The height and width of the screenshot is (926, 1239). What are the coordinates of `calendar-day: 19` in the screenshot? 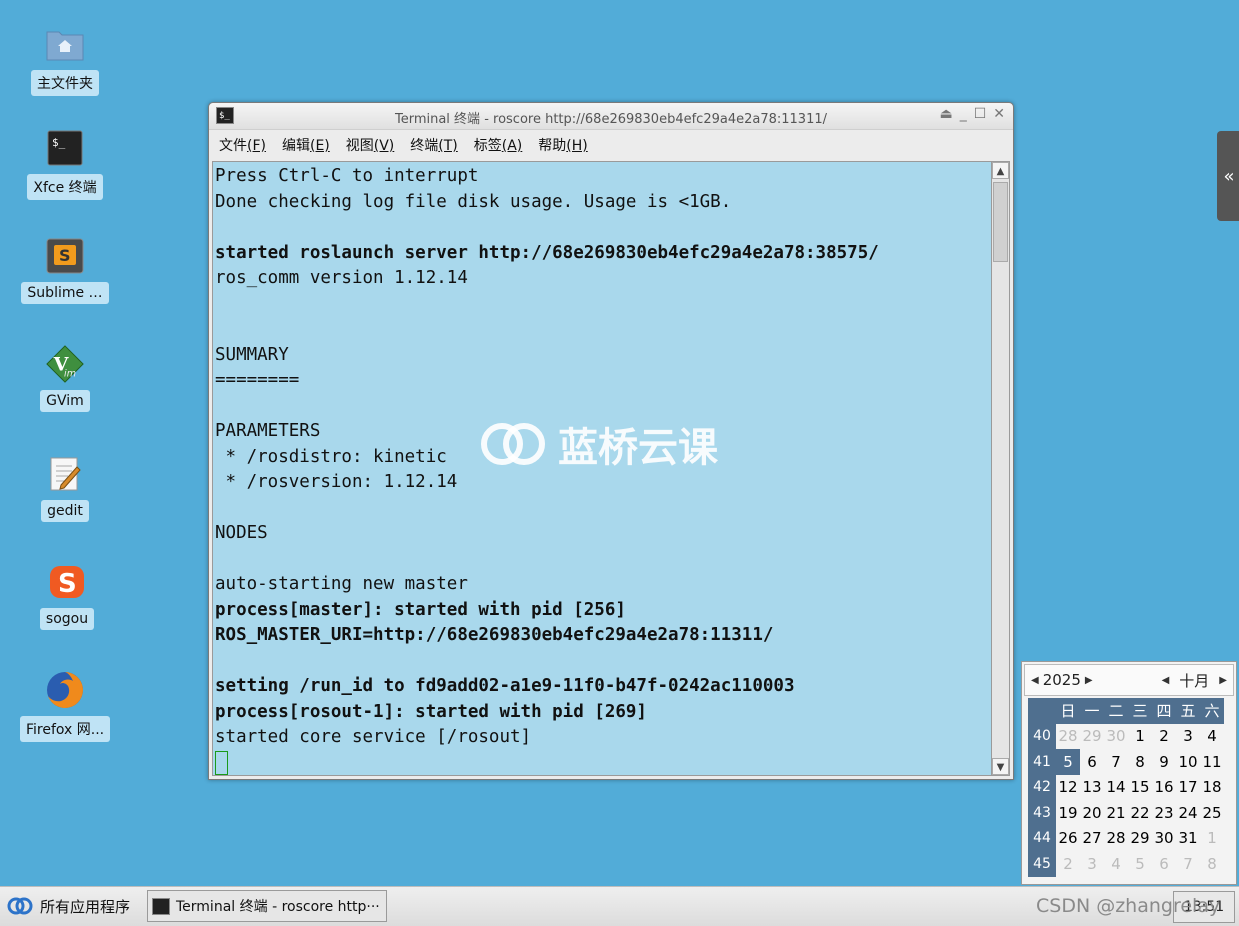 It's located at (1068, 813).